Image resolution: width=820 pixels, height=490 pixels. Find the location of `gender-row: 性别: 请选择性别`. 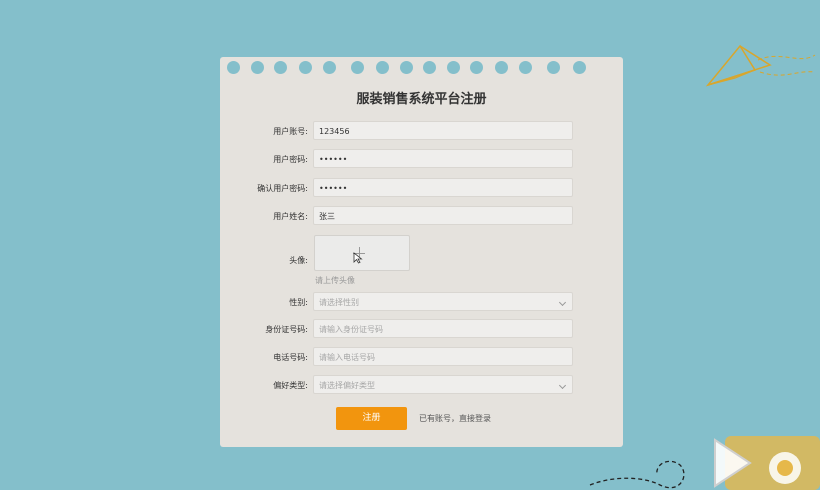

gender-row: 性别: 请选择性别 is located at coordinates (421, 302).